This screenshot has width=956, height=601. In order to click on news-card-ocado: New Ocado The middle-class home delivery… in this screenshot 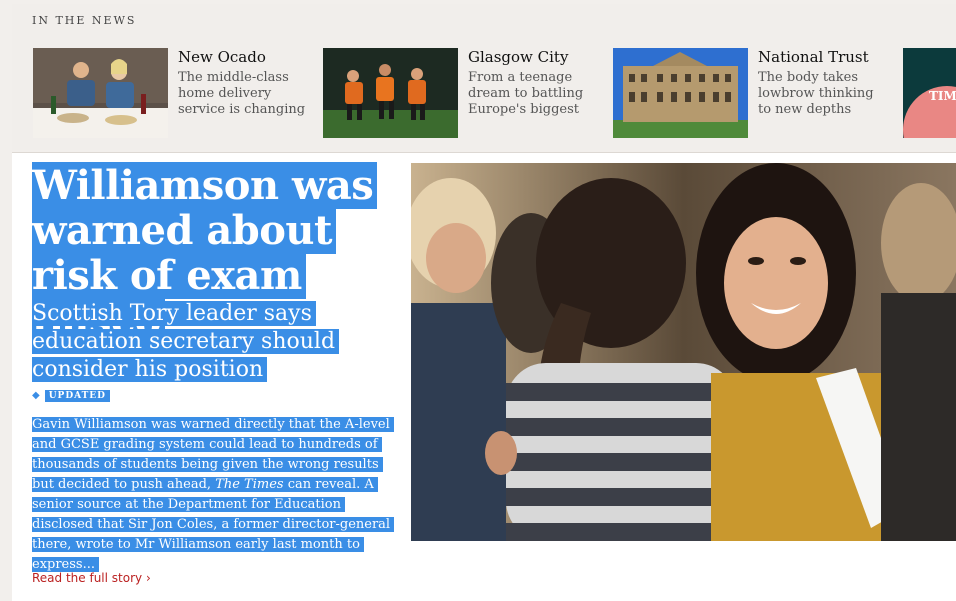, I will do `click(173, 94)`.